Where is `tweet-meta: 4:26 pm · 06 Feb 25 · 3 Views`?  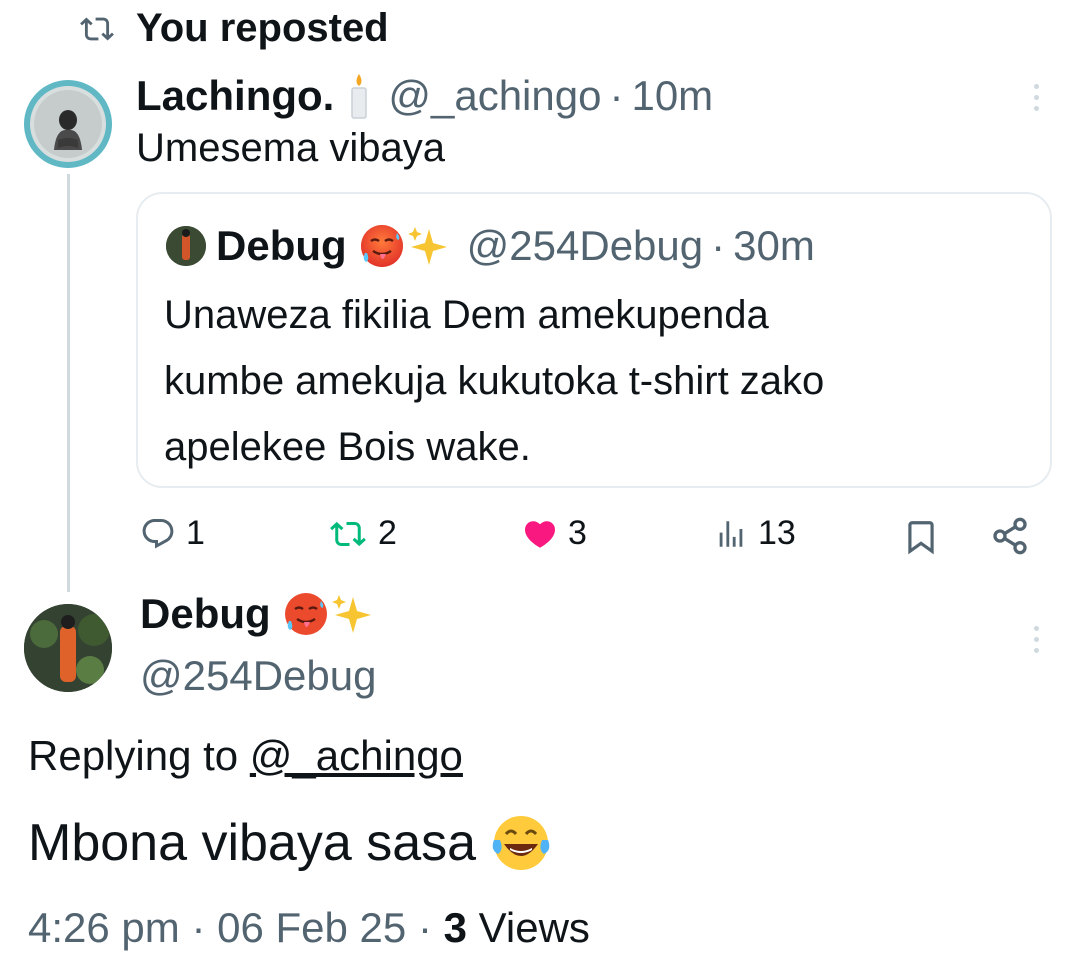 tweet-meta: 4:26 pm · 06 Feb 25 · 3 Views is located at coordinates (309, 928).